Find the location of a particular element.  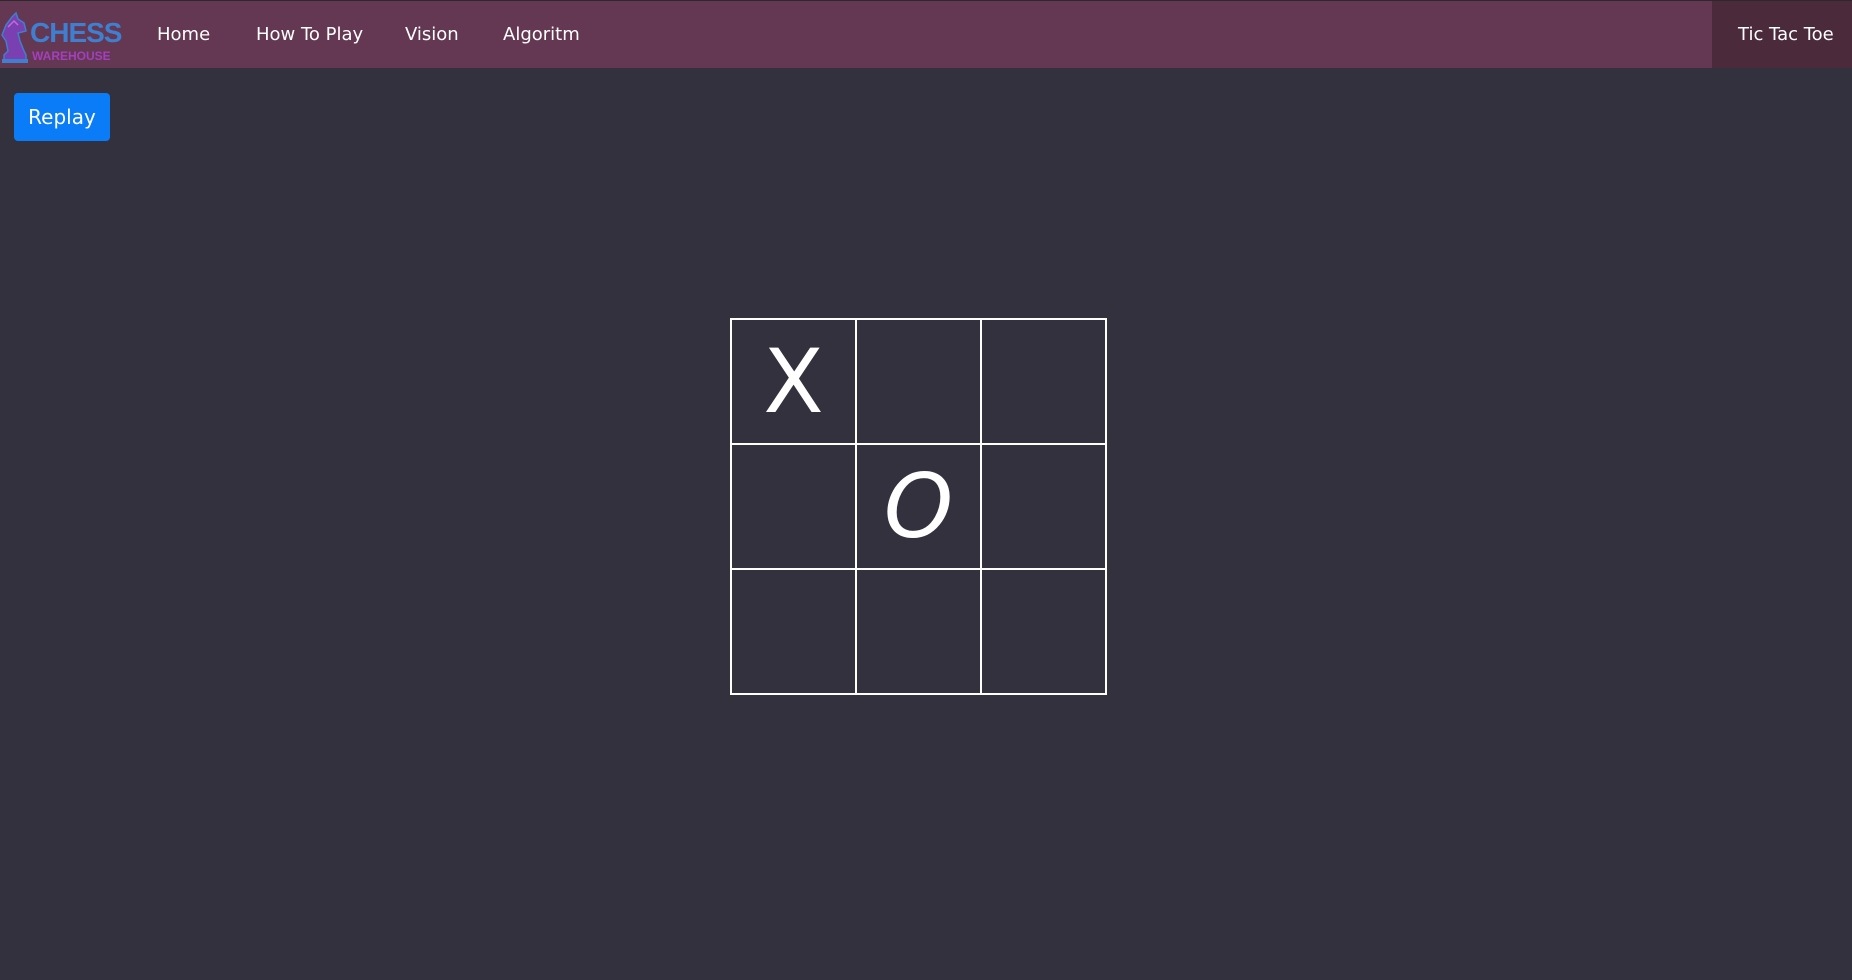

nav-how-to-play: How To Play is located at coordinates (309, 35).